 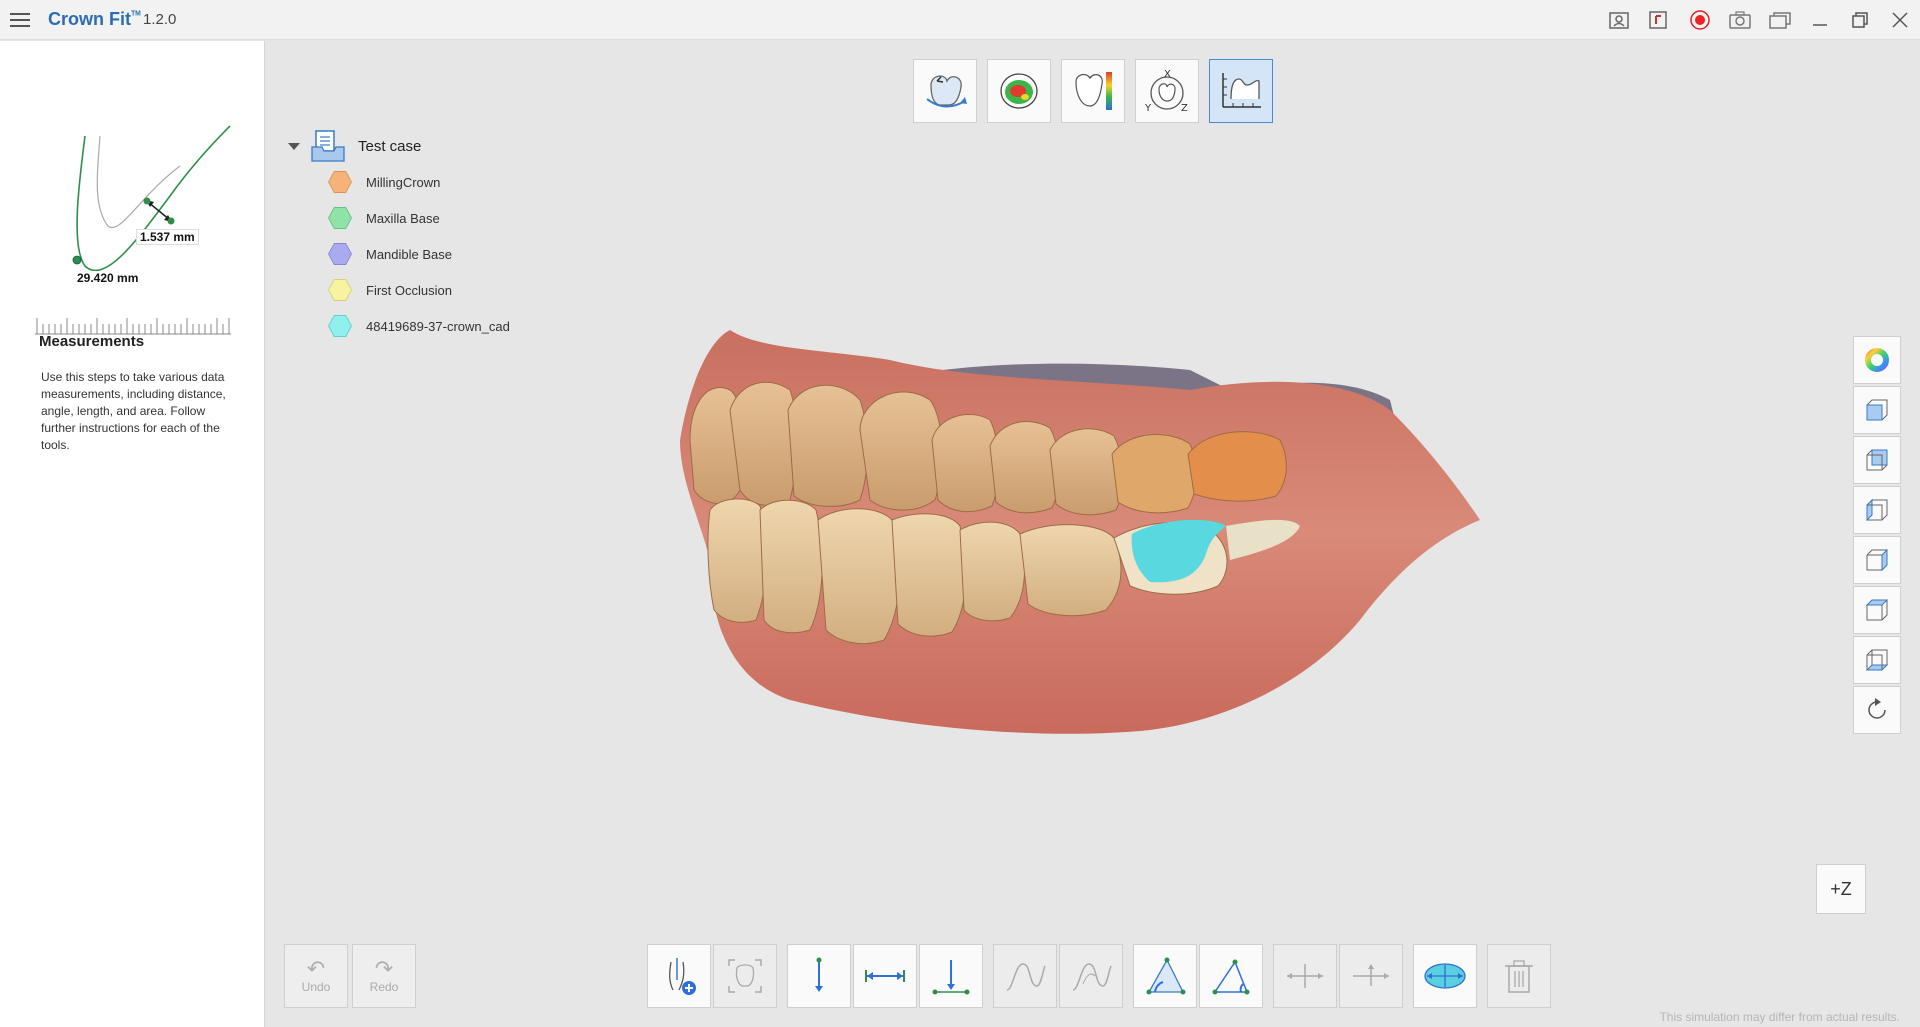 I want to click on svg-text: Y, so click(x=1148, y=108).